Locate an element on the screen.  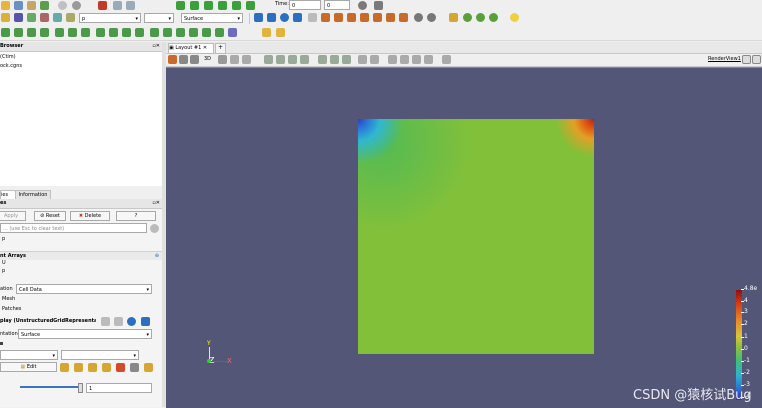
light-bulb-icon is located at coordinates (514, 17).